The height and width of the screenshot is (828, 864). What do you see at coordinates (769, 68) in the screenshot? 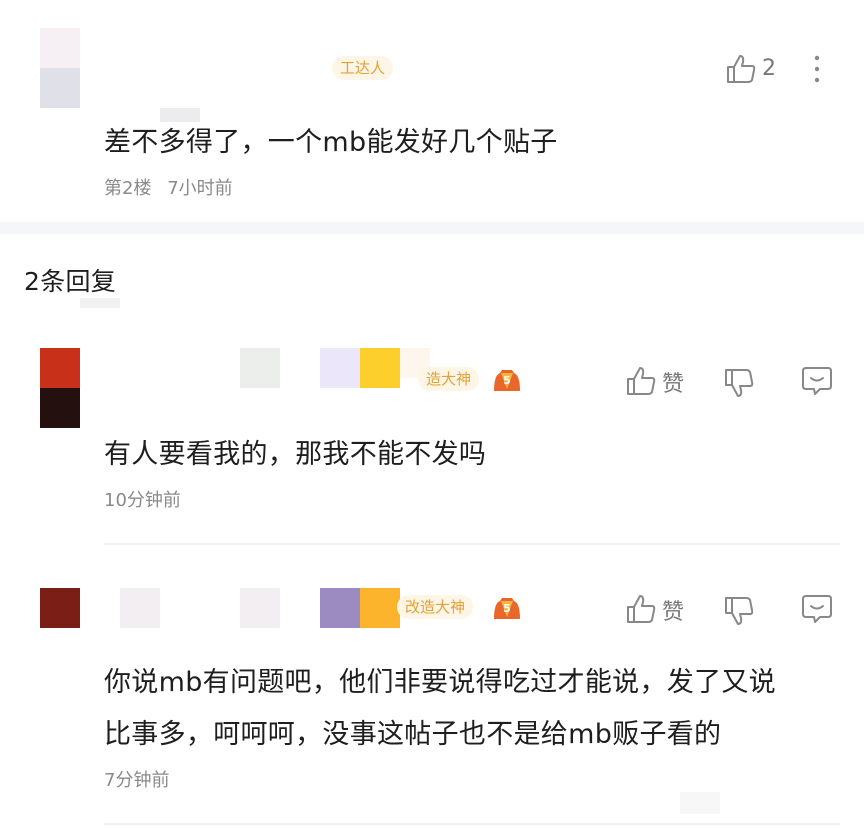
I see `like-count: 2` at bounding box center [769, 68].